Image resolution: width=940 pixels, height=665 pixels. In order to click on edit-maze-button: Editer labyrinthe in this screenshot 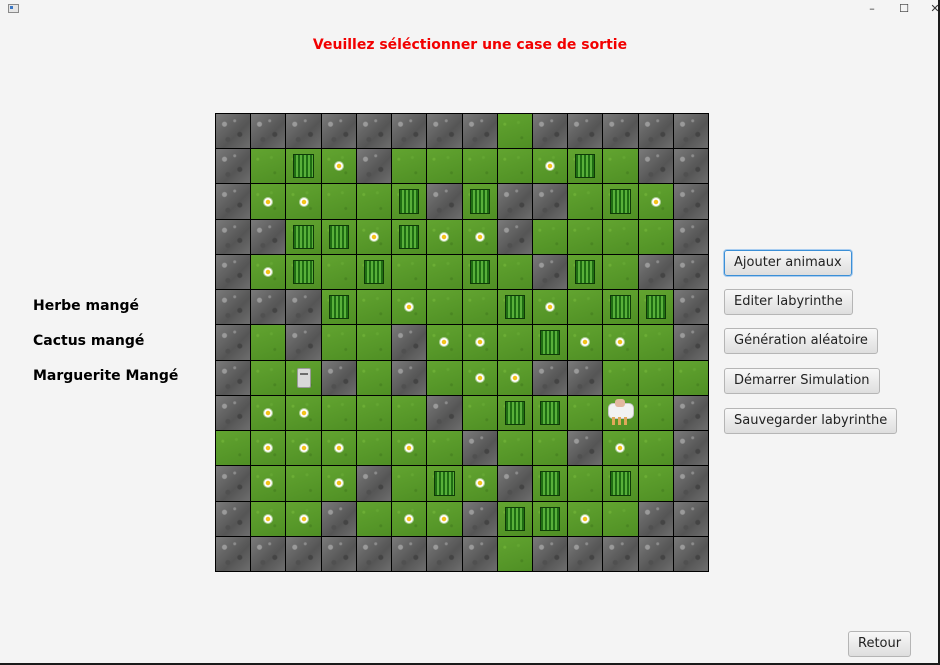, I will do `click(788, 302)`.